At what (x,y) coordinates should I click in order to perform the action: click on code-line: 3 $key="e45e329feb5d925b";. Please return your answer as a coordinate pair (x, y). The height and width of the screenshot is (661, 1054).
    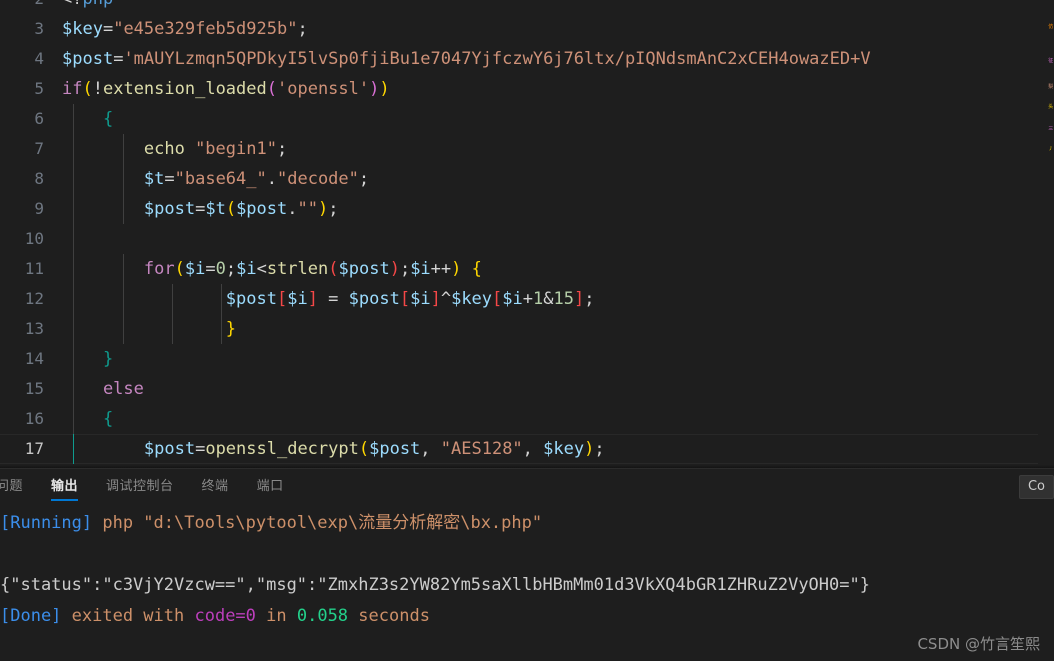
    Looking at the image, I should click on (527, 29).